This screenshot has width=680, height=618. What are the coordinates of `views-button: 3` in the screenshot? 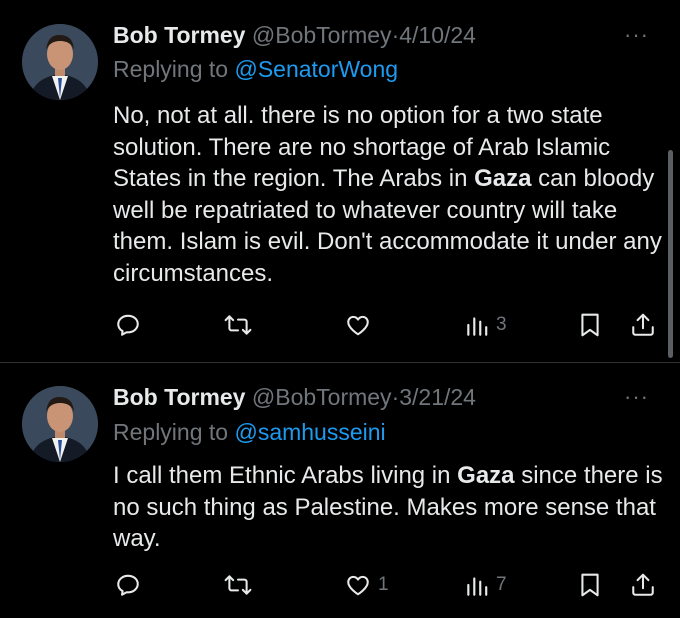 It's located at (485, 325).